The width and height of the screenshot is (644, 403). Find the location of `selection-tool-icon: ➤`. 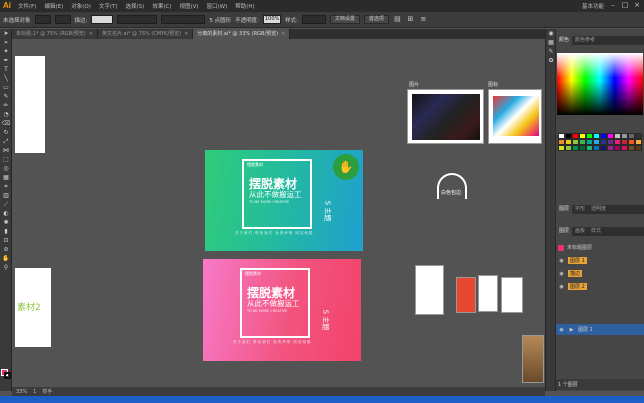

selection-tool-icon: ➤ is located at coordinates (6, 33).